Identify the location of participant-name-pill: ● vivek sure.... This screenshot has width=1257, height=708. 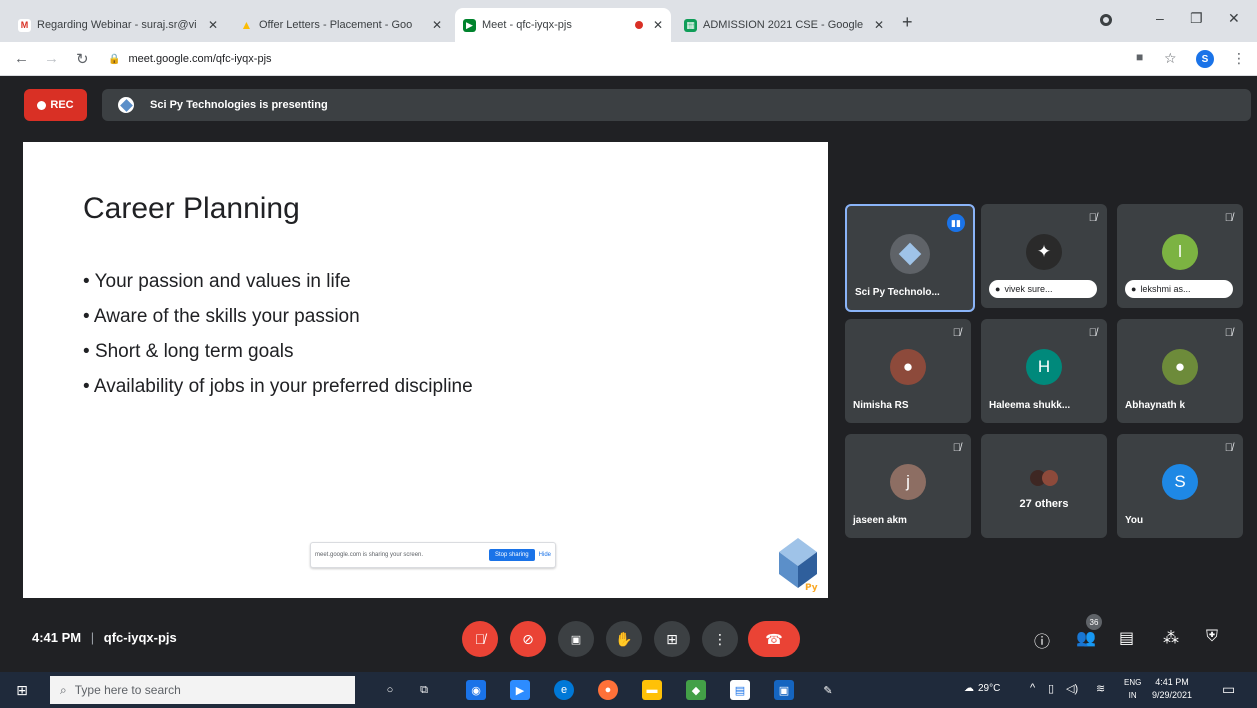
(1043, 289).